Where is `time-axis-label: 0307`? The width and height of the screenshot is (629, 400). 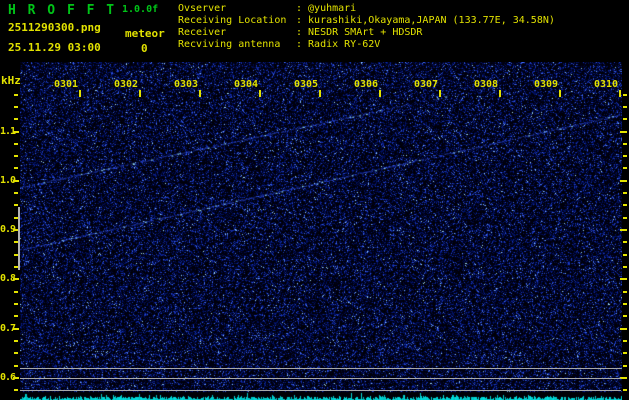
time-axis-label: 0307 is located at coordinates (426, 84).